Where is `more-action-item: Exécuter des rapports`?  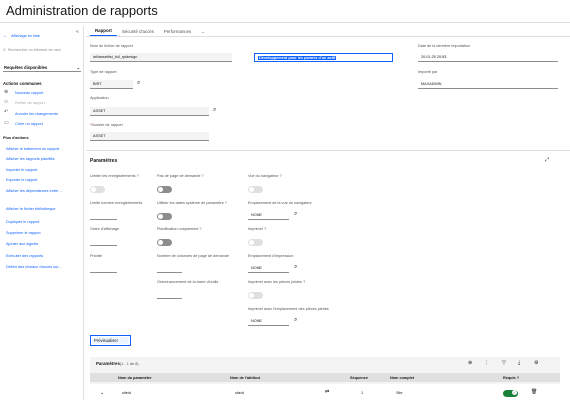 more-action-item: Exécuter des rapports is located at coordinates (24, 256).